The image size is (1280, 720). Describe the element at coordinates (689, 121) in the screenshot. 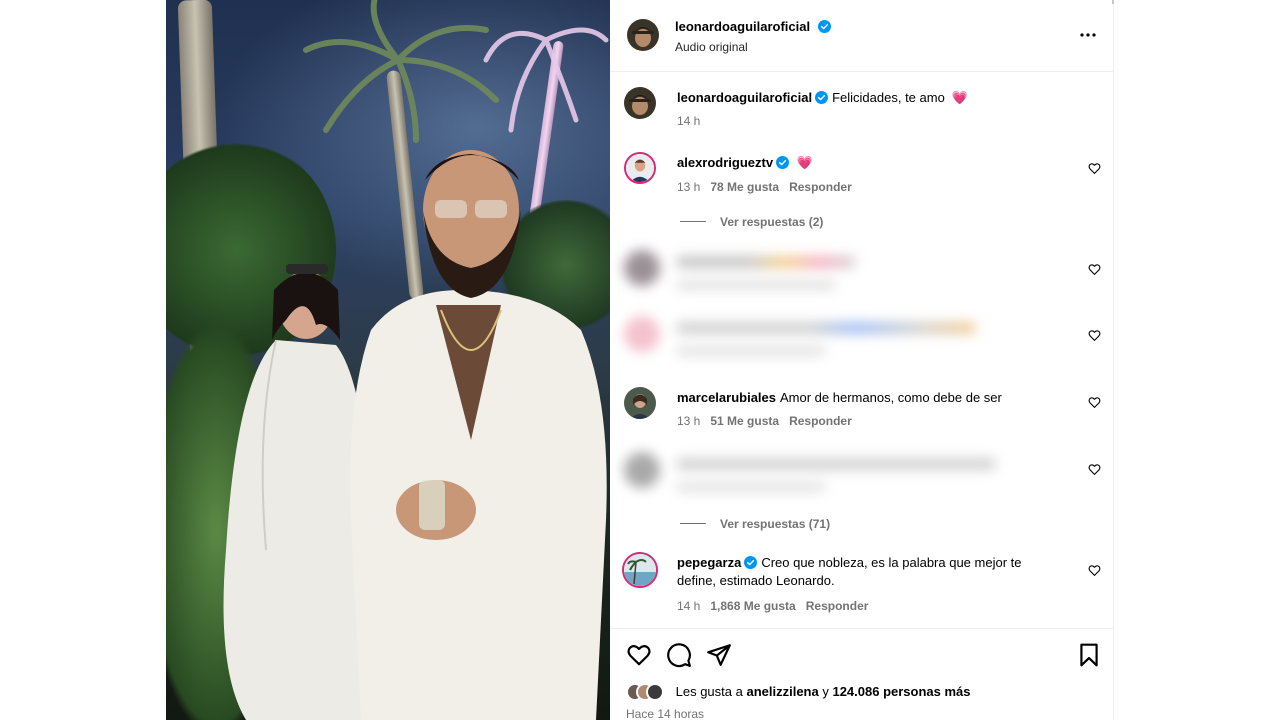

I see `caption-time: 14 h` at that location.